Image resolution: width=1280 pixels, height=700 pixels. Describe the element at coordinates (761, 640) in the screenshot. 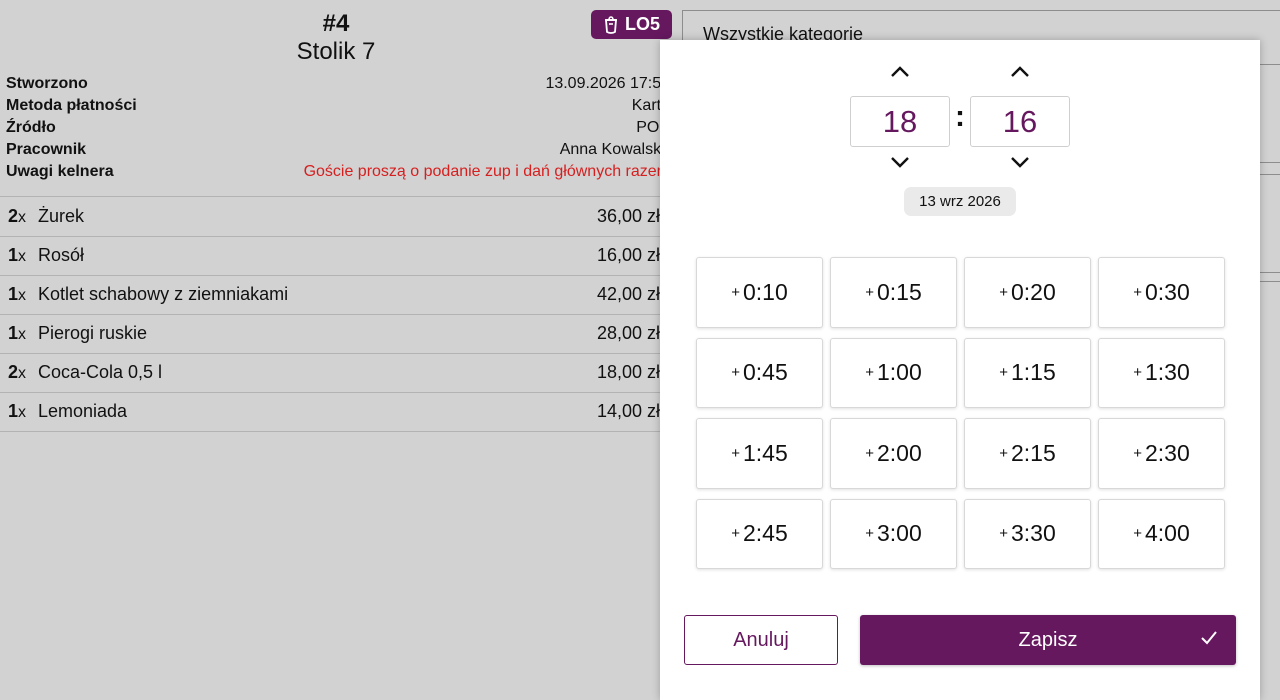

I see `cancel-button: Anuluj` at that location.